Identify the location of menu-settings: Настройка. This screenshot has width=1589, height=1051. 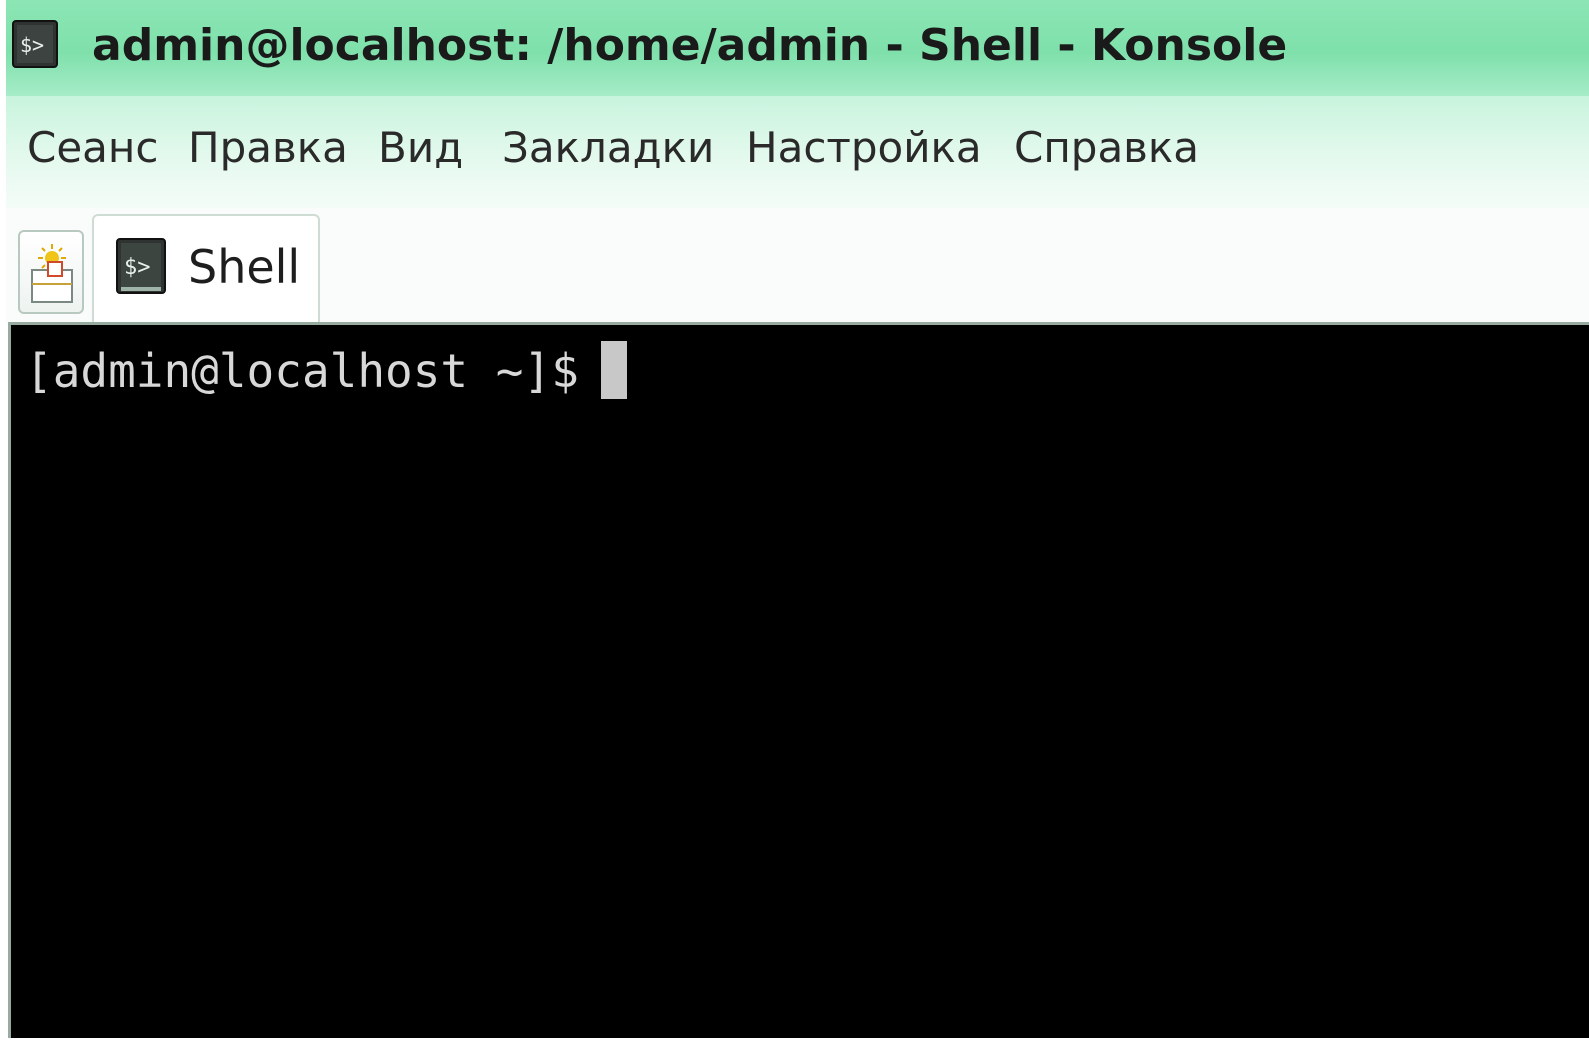
(864, 148).